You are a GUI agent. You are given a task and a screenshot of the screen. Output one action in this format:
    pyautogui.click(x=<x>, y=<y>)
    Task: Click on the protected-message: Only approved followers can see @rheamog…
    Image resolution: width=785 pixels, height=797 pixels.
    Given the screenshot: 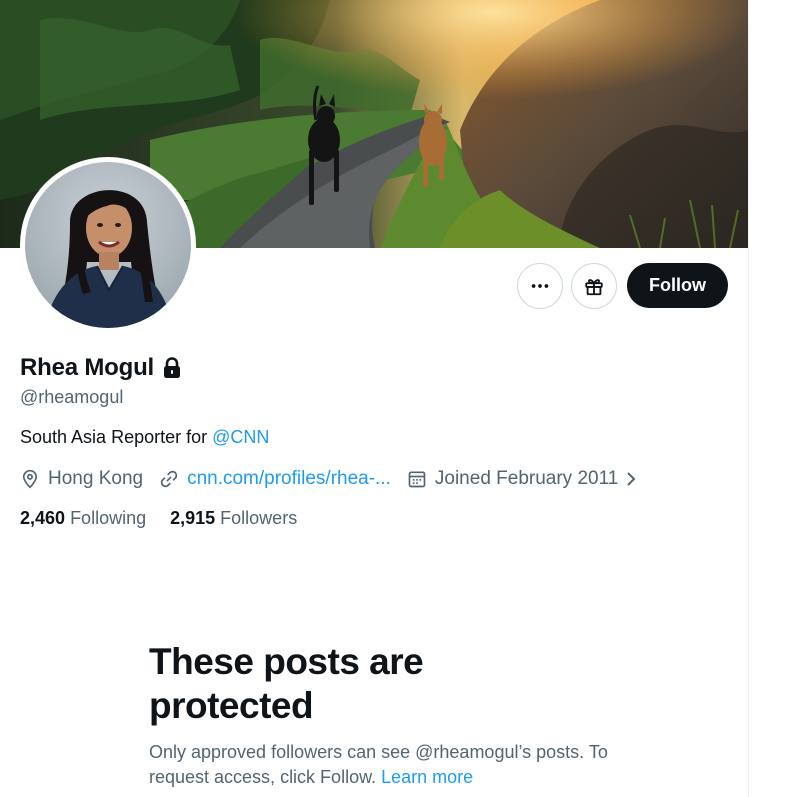 What is the action you would take?
    pyautogui.click(x=384, y=765)
    